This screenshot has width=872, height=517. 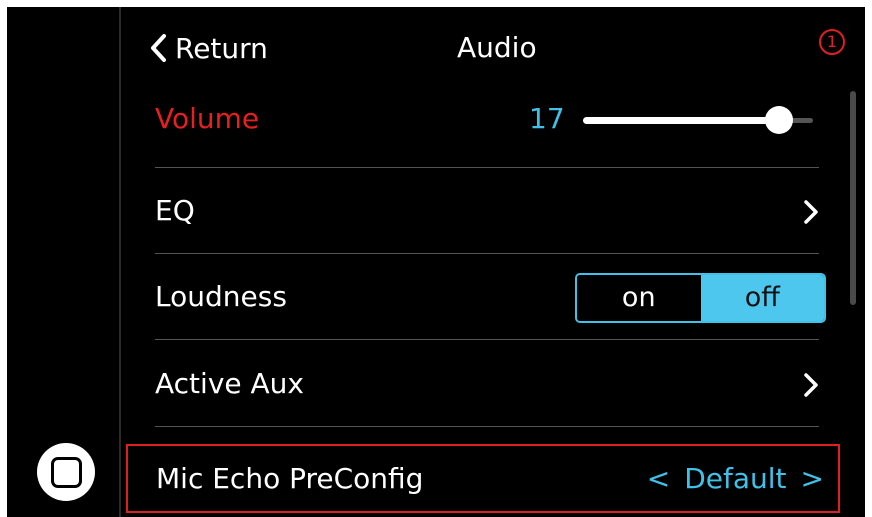 What do you see at coordinates (207, 118) in the screenshot?
I see `volume-label: Volume` at bounding box center [207, 118].